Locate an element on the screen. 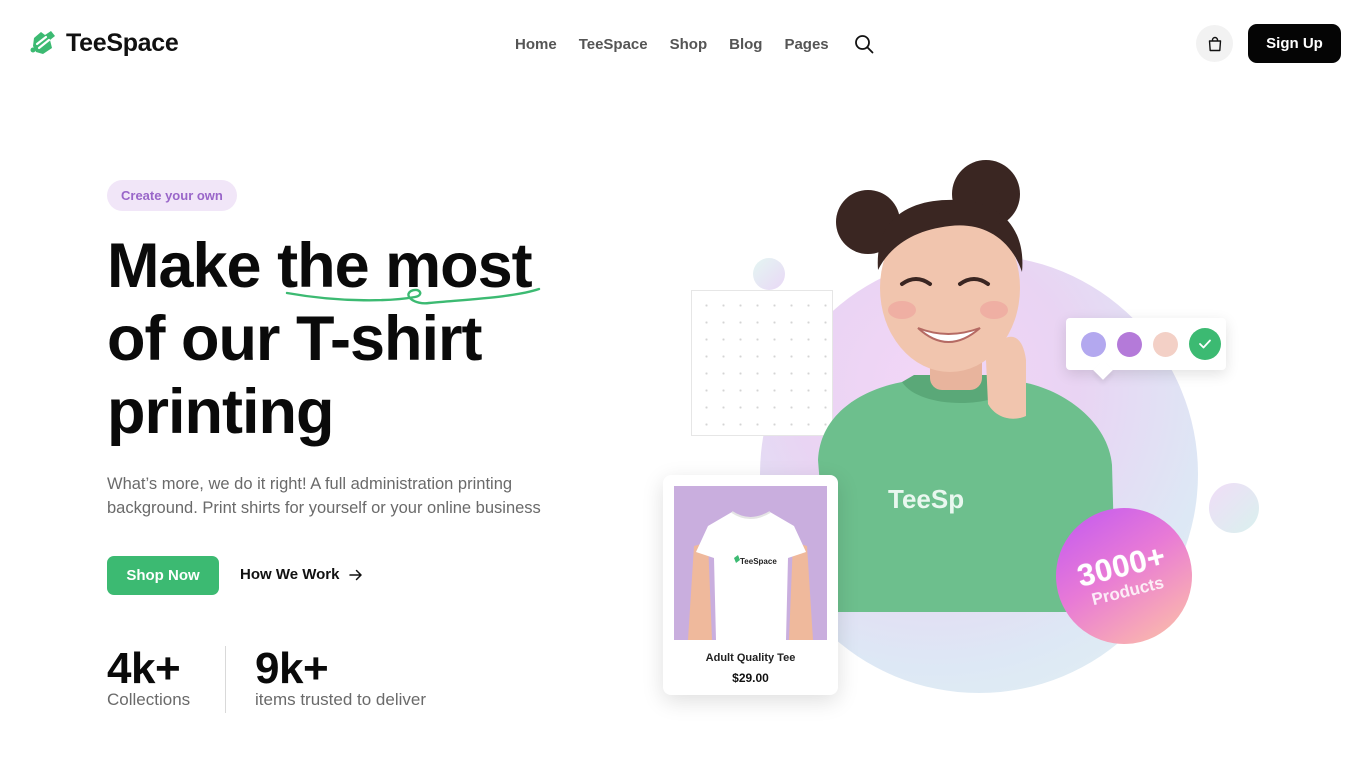  product-price: $29.00 is located at coordinates (750, 678).